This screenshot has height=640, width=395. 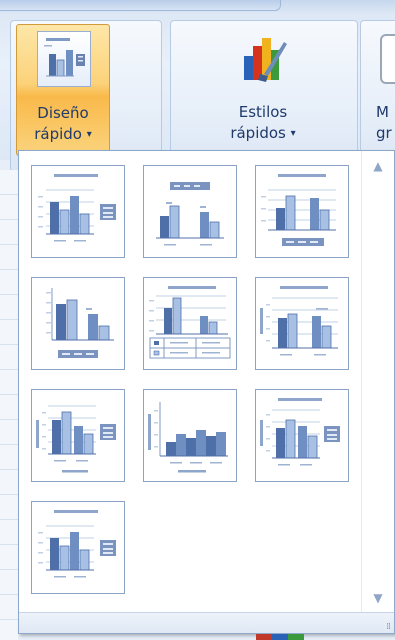 What do you see at coordinates (76, 439) in the screenshot?
I see `chart-layout-axis-titles-legend-icon` at bounding box center [76, 439].